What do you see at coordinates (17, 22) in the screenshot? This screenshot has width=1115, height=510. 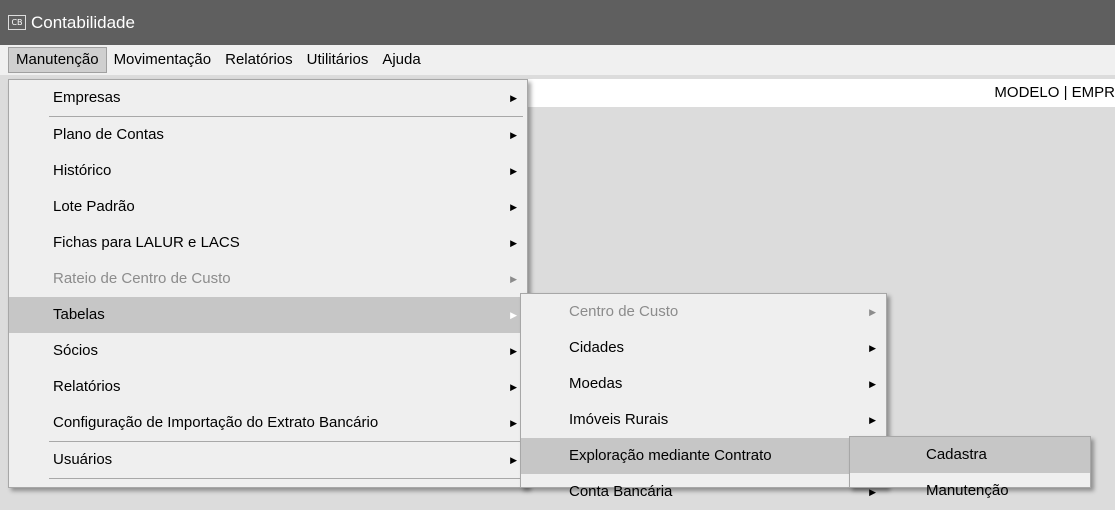 I see `app-icon: CB` at bounding box center [17, 22].